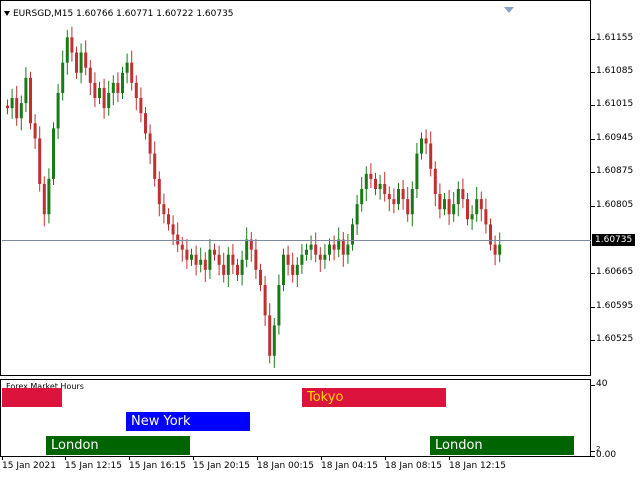  I want to click on price-tick: 1.60665, so click(611, 272).